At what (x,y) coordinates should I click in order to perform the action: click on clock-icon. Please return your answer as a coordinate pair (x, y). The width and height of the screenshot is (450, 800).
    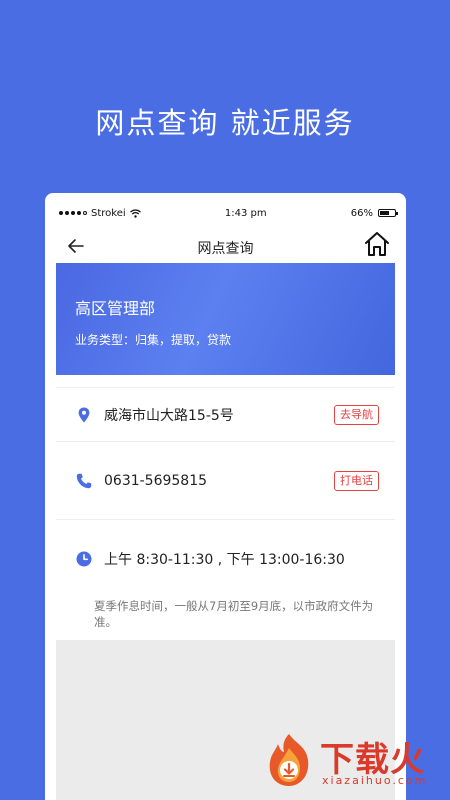
    Looking at the image, I should click on (84, 559).